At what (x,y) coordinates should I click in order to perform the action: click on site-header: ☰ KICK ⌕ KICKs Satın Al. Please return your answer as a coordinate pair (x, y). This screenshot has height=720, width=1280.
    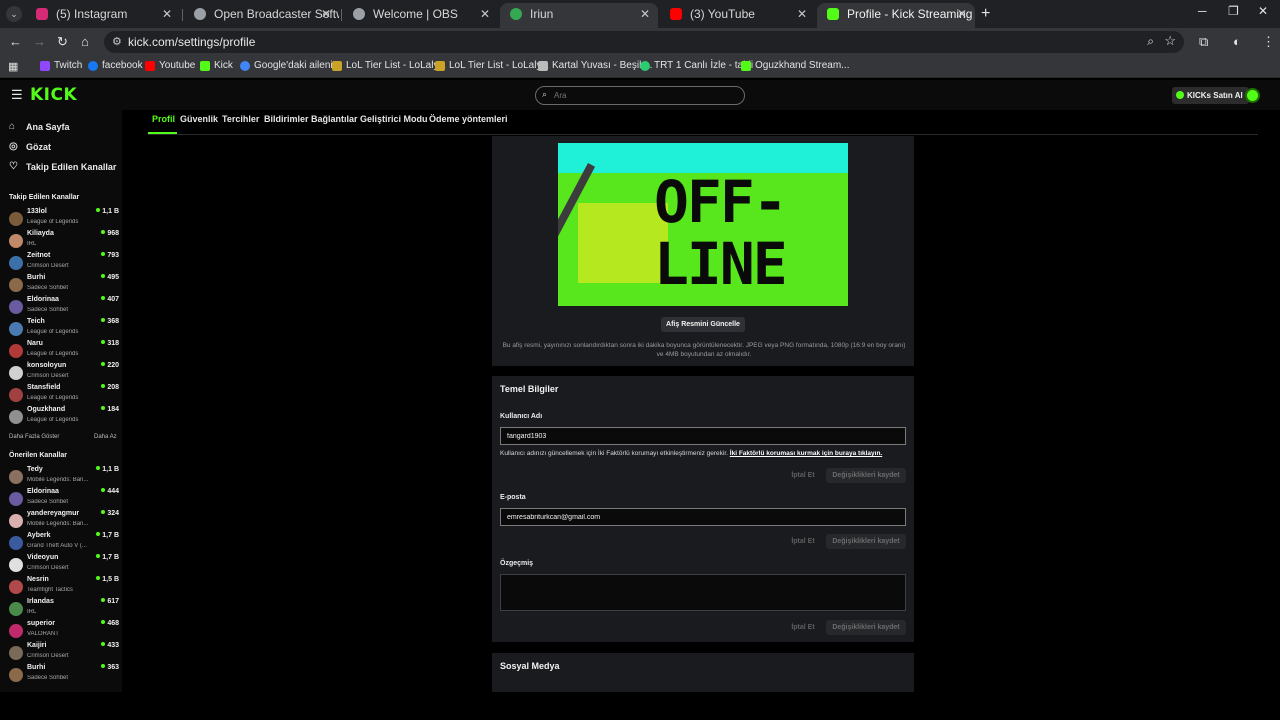
    Looking at the image, I should click on (640, 95).